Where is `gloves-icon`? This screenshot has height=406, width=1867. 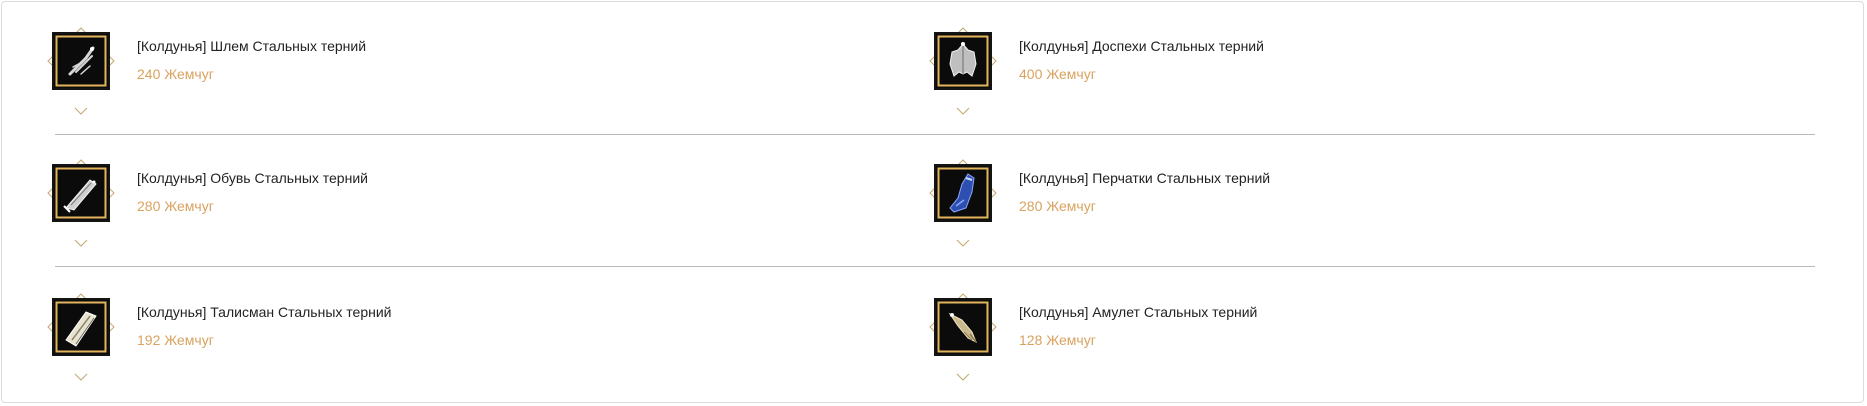 gloves-icon is located at coordinates (963, 203).